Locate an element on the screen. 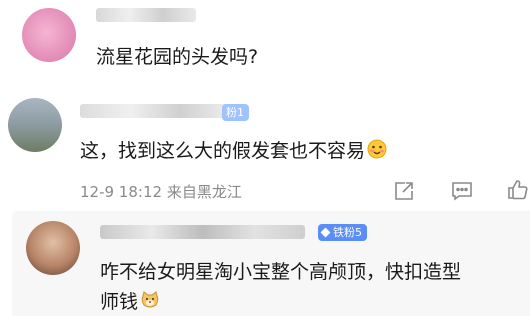 This screenshot has height=316, width=530. comment-meta: 12-9 18:12 来自黑龙江 is located at coordinates (161, 191).